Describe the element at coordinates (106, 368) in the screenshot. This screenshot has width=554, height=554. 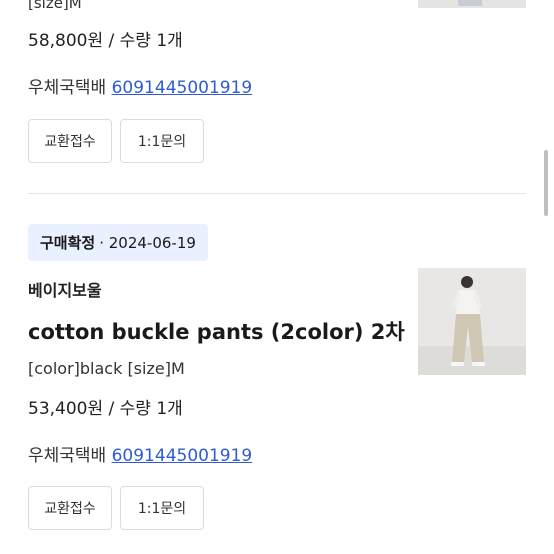
I see `order-options: [color]black [size]M` at that location.